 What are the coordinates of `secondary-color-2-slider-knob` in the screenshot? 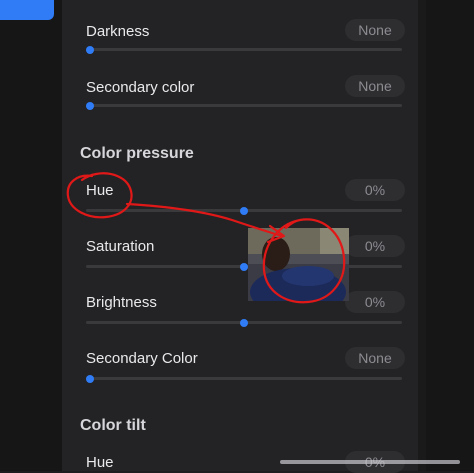 It's located at (90, 379).